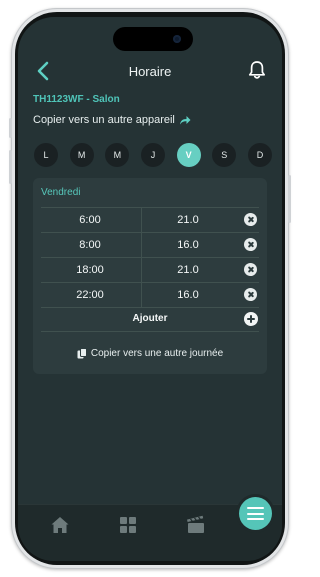 Image resolution: width=320 pixels, height=577 pixels. I want to click on schedule-row: 18:00 21.0, so click(150, 270).